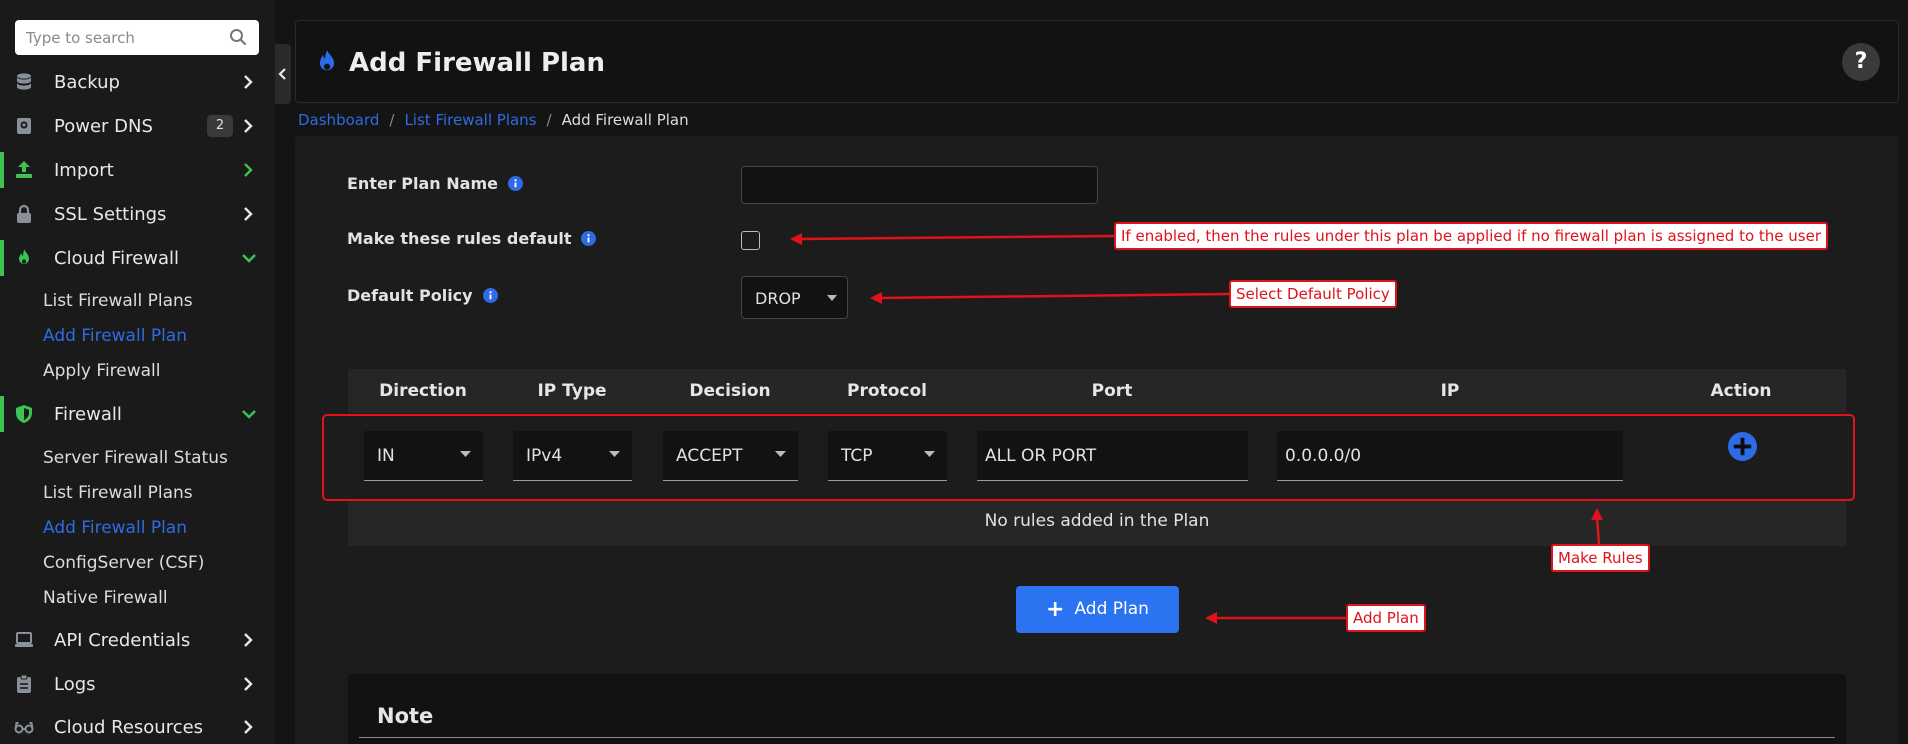  Describe the element at coordinates (24, 169) in the screenshot. I see `upload-icon` at that location.